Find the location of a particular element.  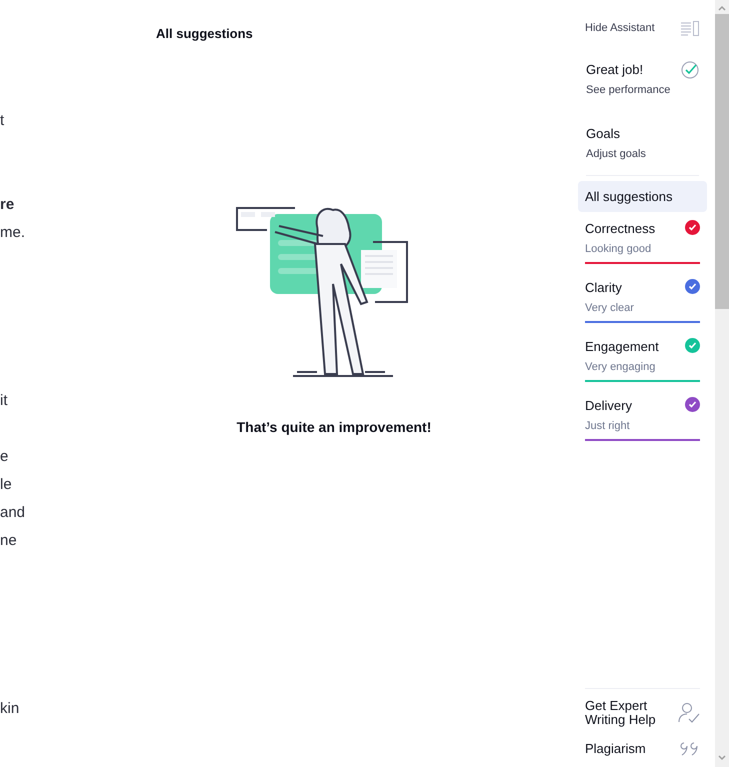

category-name: Engagement is located at coordinates (622, 347).